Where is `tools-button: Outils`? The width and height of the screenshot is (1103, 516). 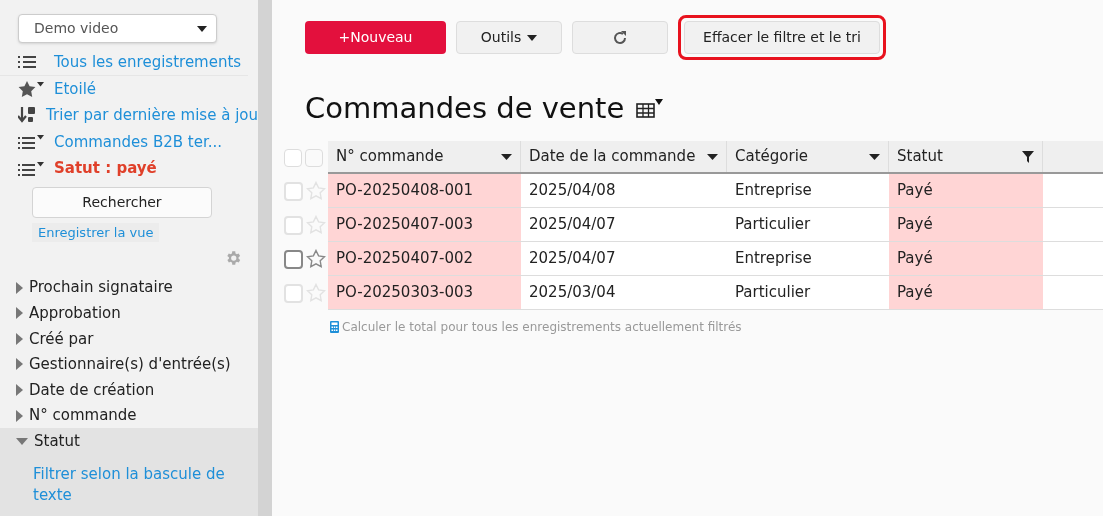
tools-button: Outils is located at coordinates (509, 37).